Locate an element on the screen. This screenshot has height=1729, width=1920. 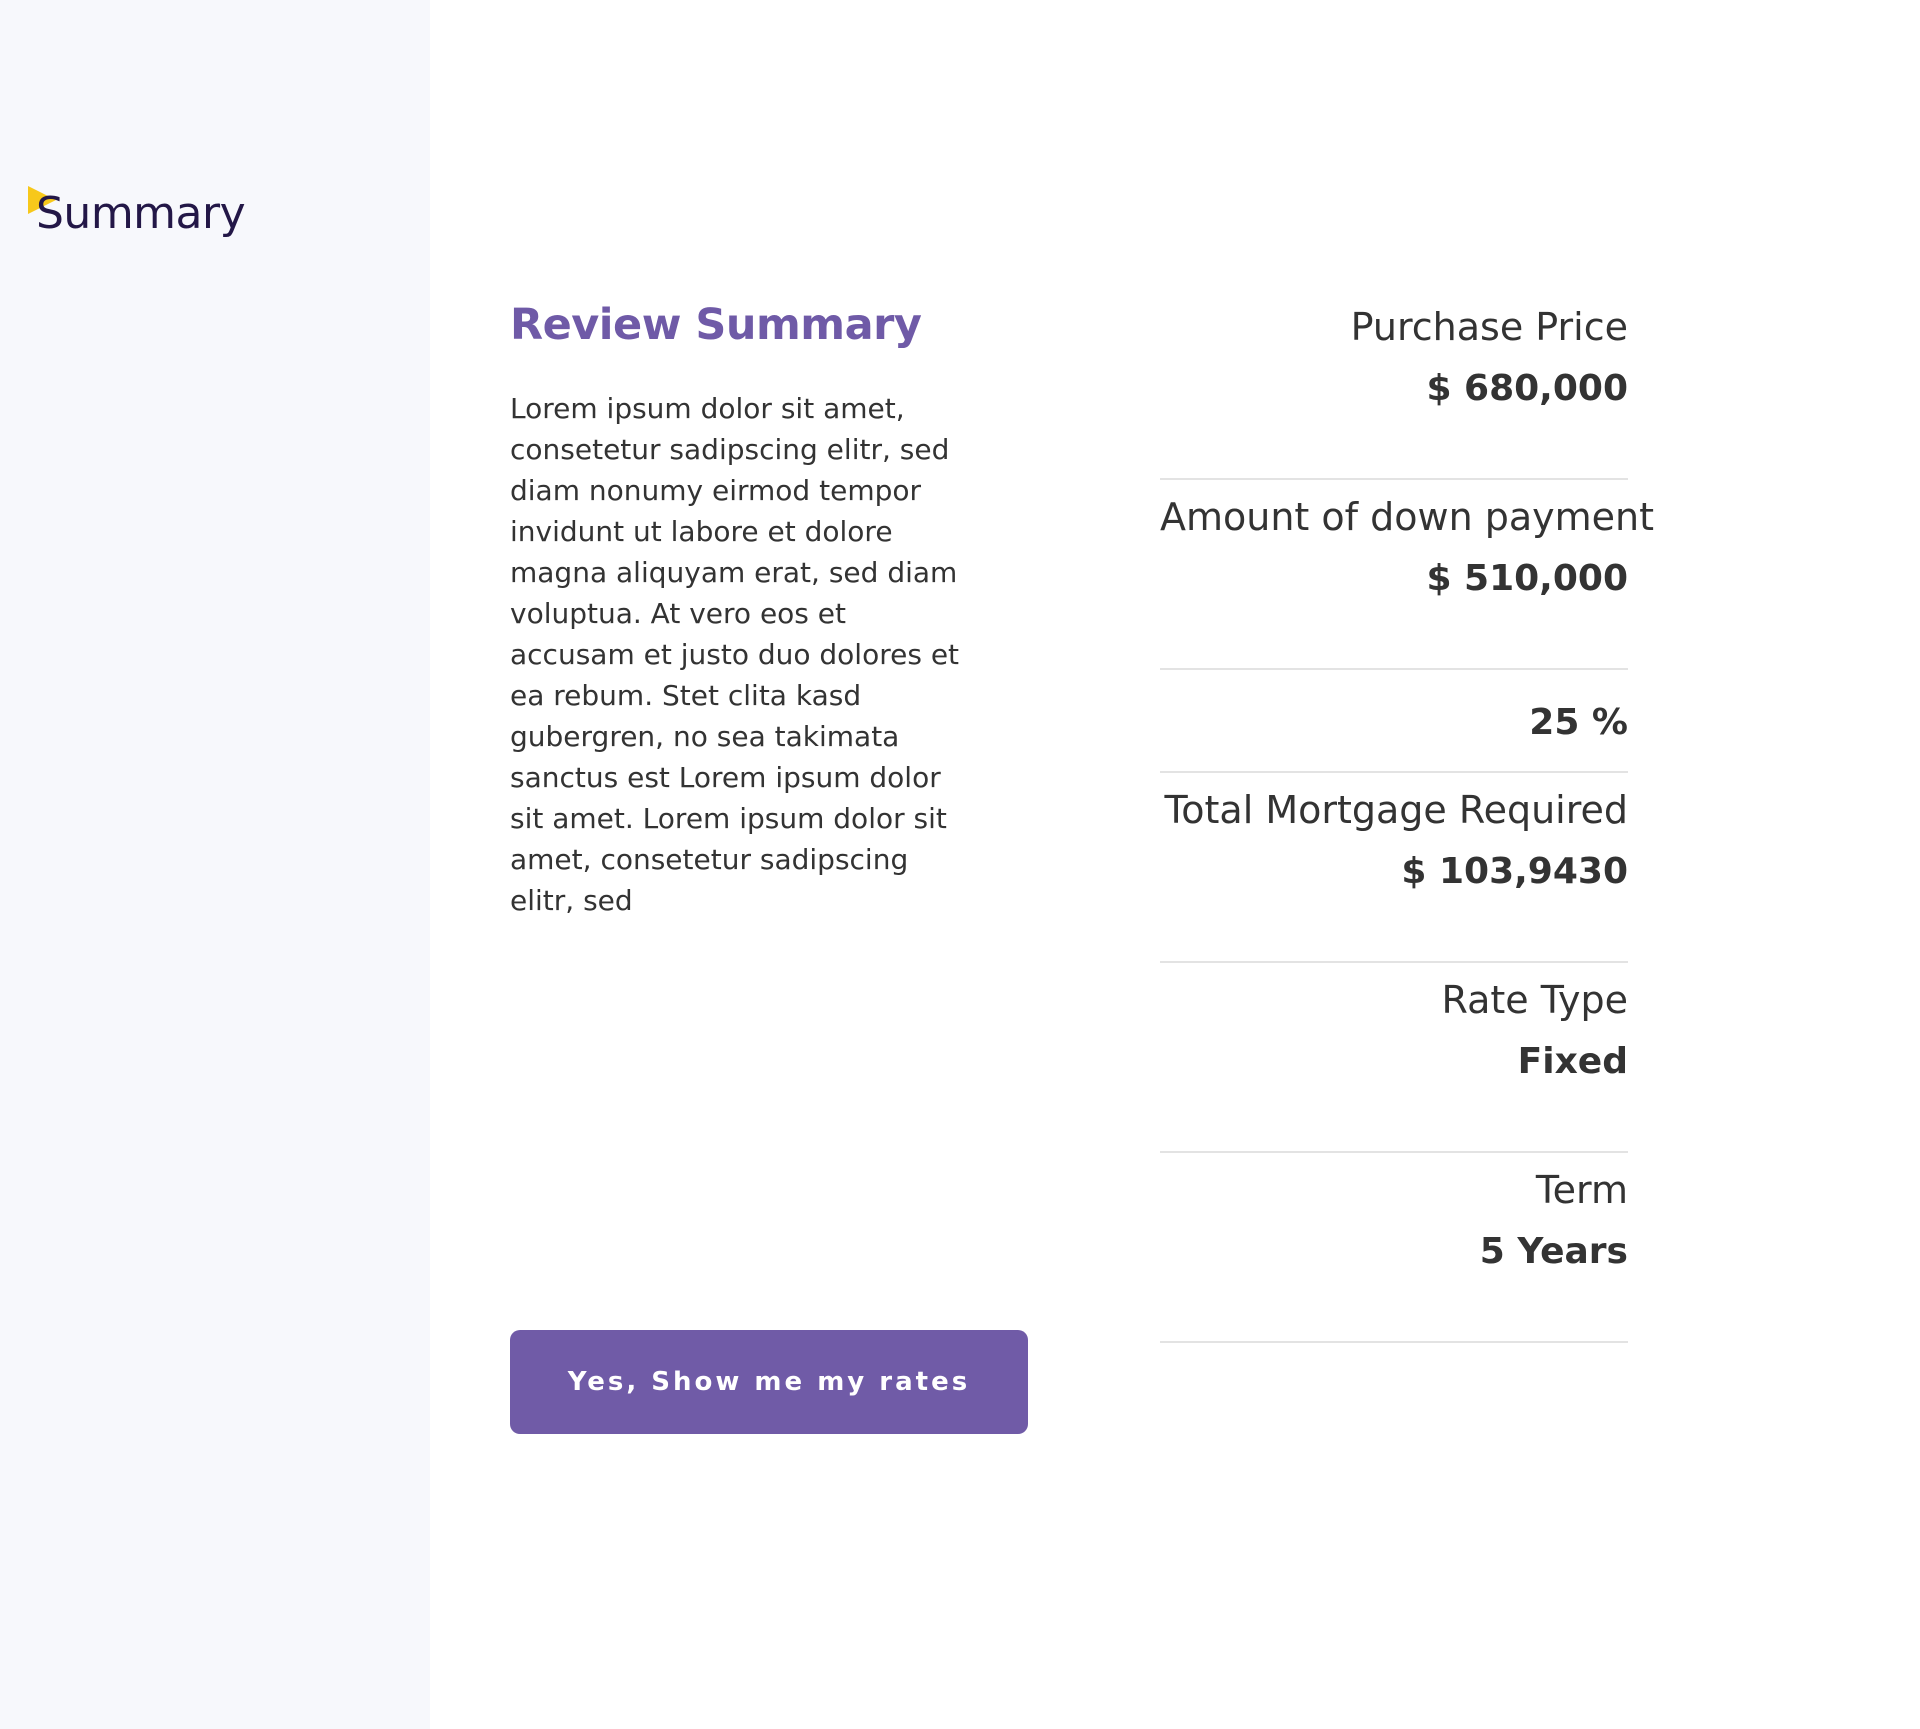
summary-item-down-payment: Amount of down payment $ 510,000 is located at coordinates (1407, 575).